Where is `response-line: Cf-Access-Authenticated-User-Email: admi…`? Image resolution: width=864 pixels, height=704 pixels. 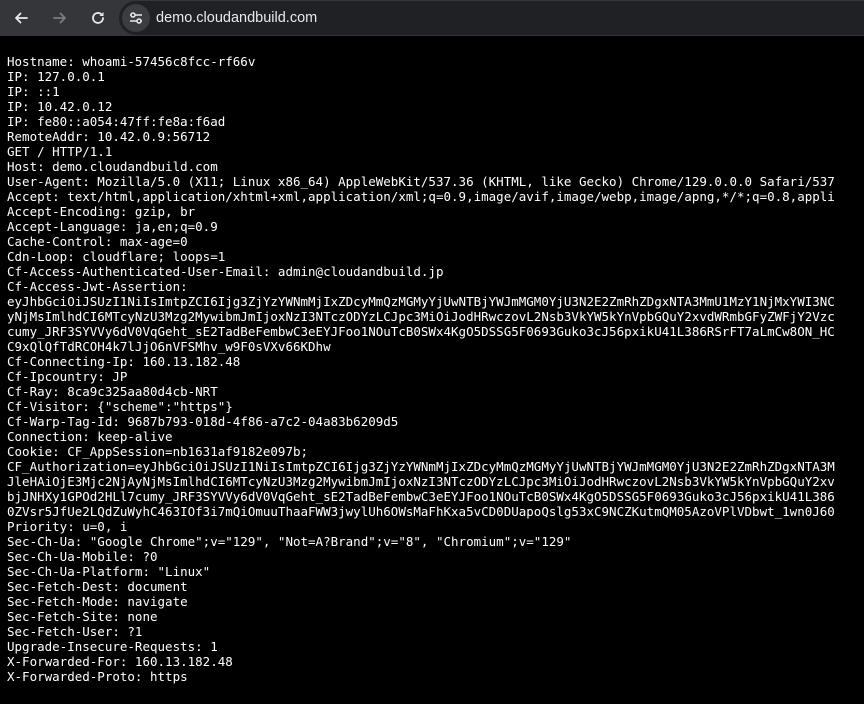 response-line: Cf-Access-Authenticated-User-Email: admi… is located at coordinates (225, 271).